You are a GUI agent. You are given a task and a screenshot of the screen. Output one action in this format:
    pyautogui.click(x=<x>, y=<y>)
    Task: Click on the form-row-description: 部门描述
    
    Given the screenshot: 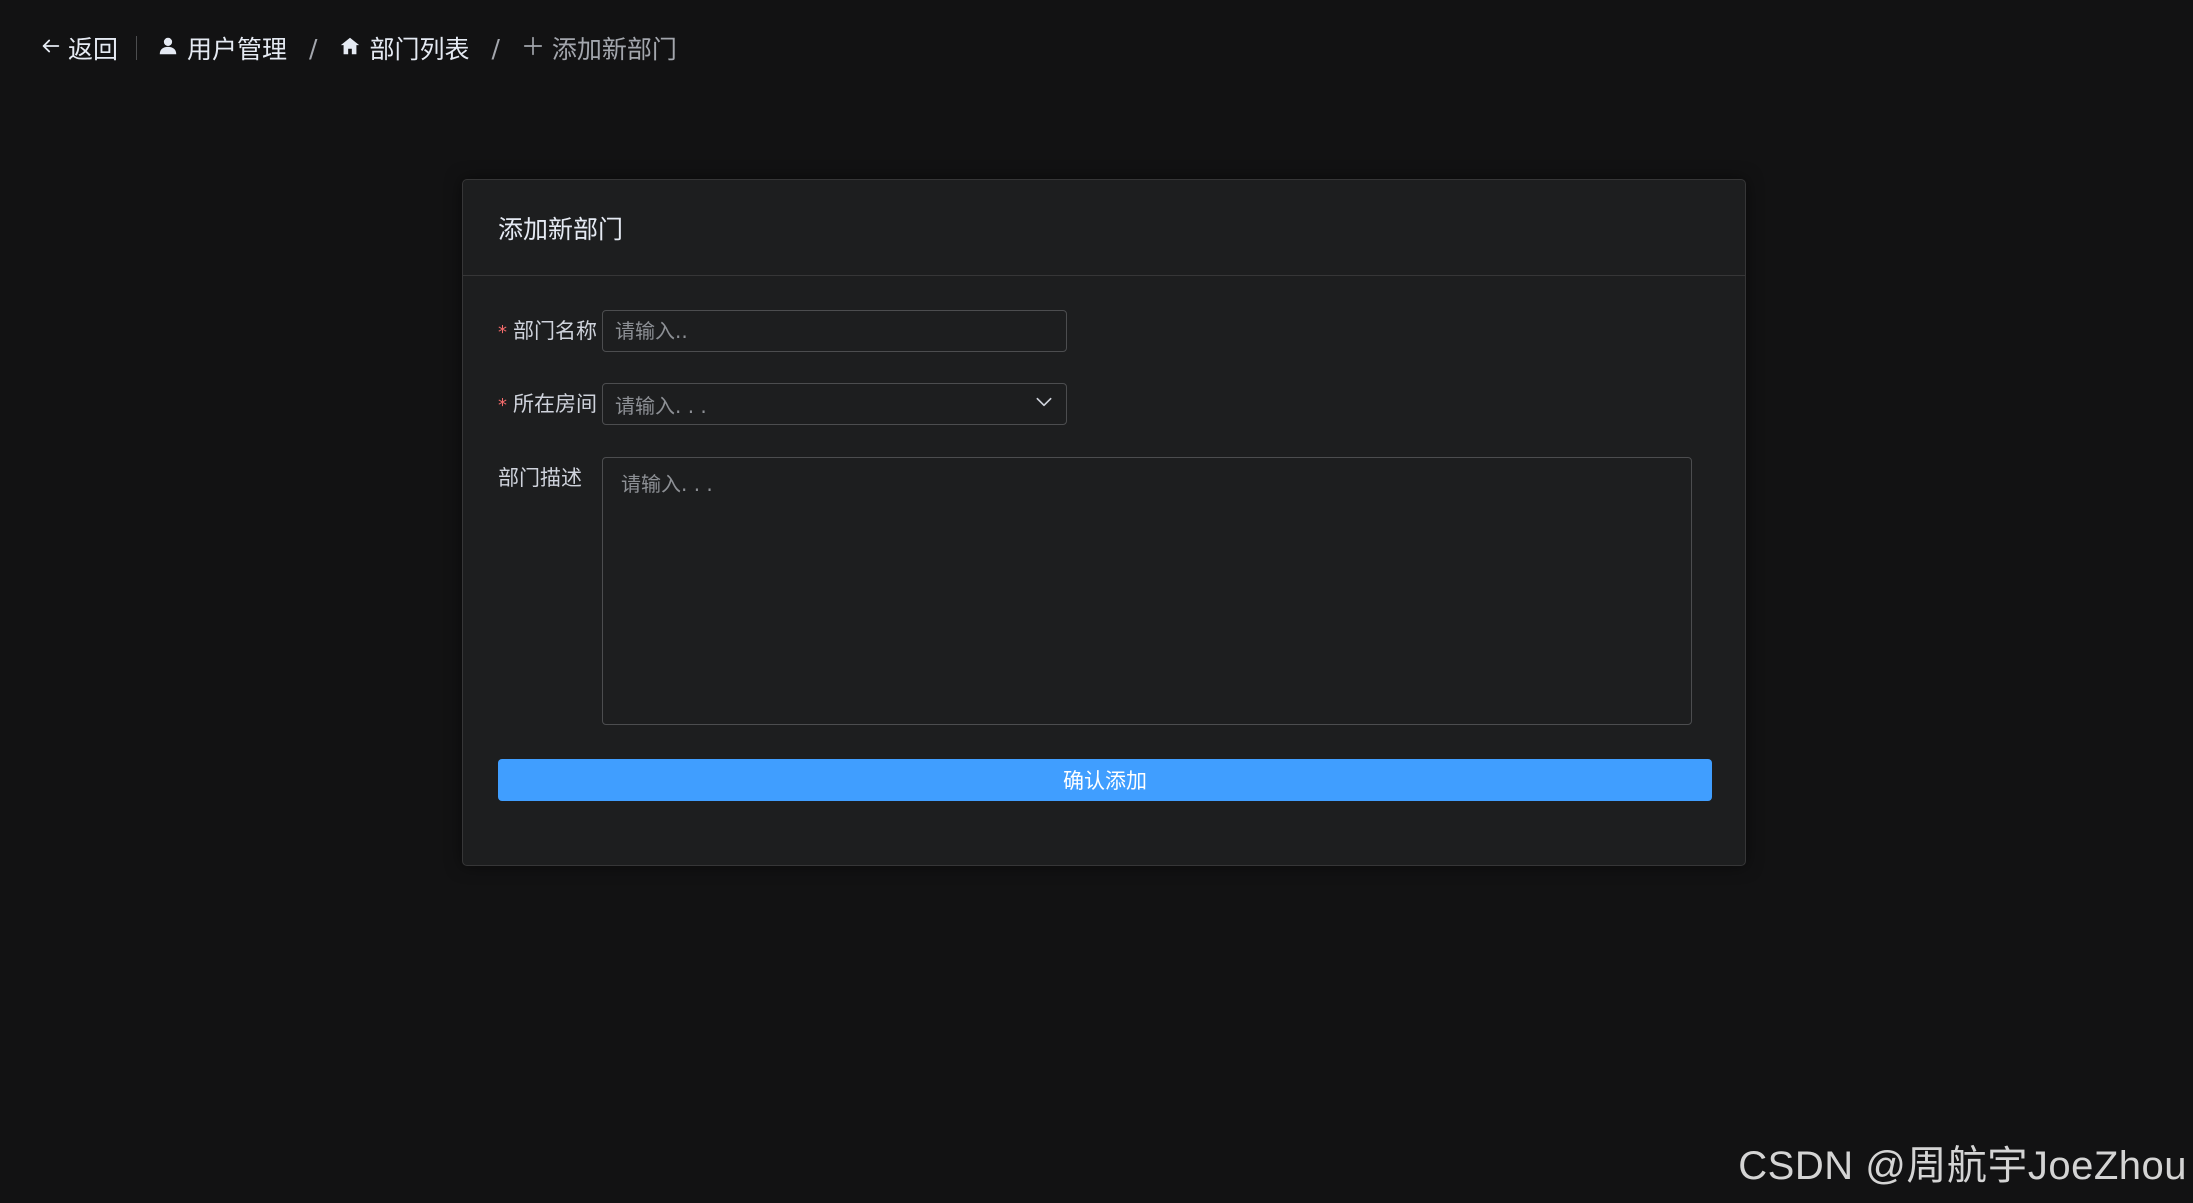 What is the action you would take?
    pyautogui.click(x=1095, y=591)
    